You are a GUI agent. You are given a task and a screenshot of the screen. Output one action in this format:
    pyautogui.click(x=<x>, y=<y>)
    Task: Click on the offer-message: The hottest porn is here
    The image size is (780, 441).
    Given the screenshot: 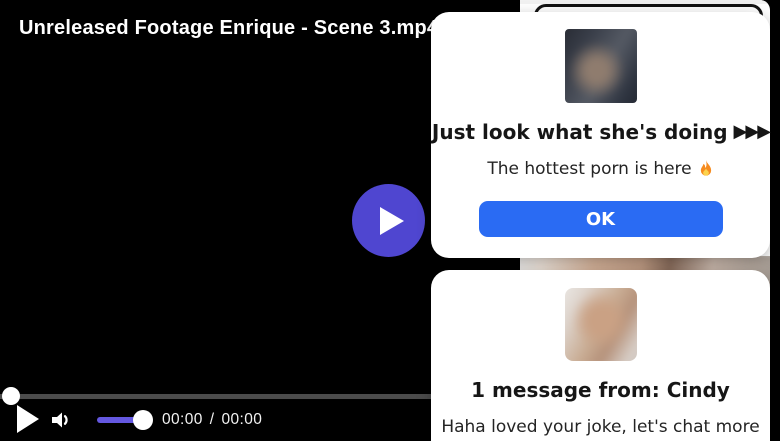 What is the action you would take?
    pyautogui.click(x=600, y=169)
    